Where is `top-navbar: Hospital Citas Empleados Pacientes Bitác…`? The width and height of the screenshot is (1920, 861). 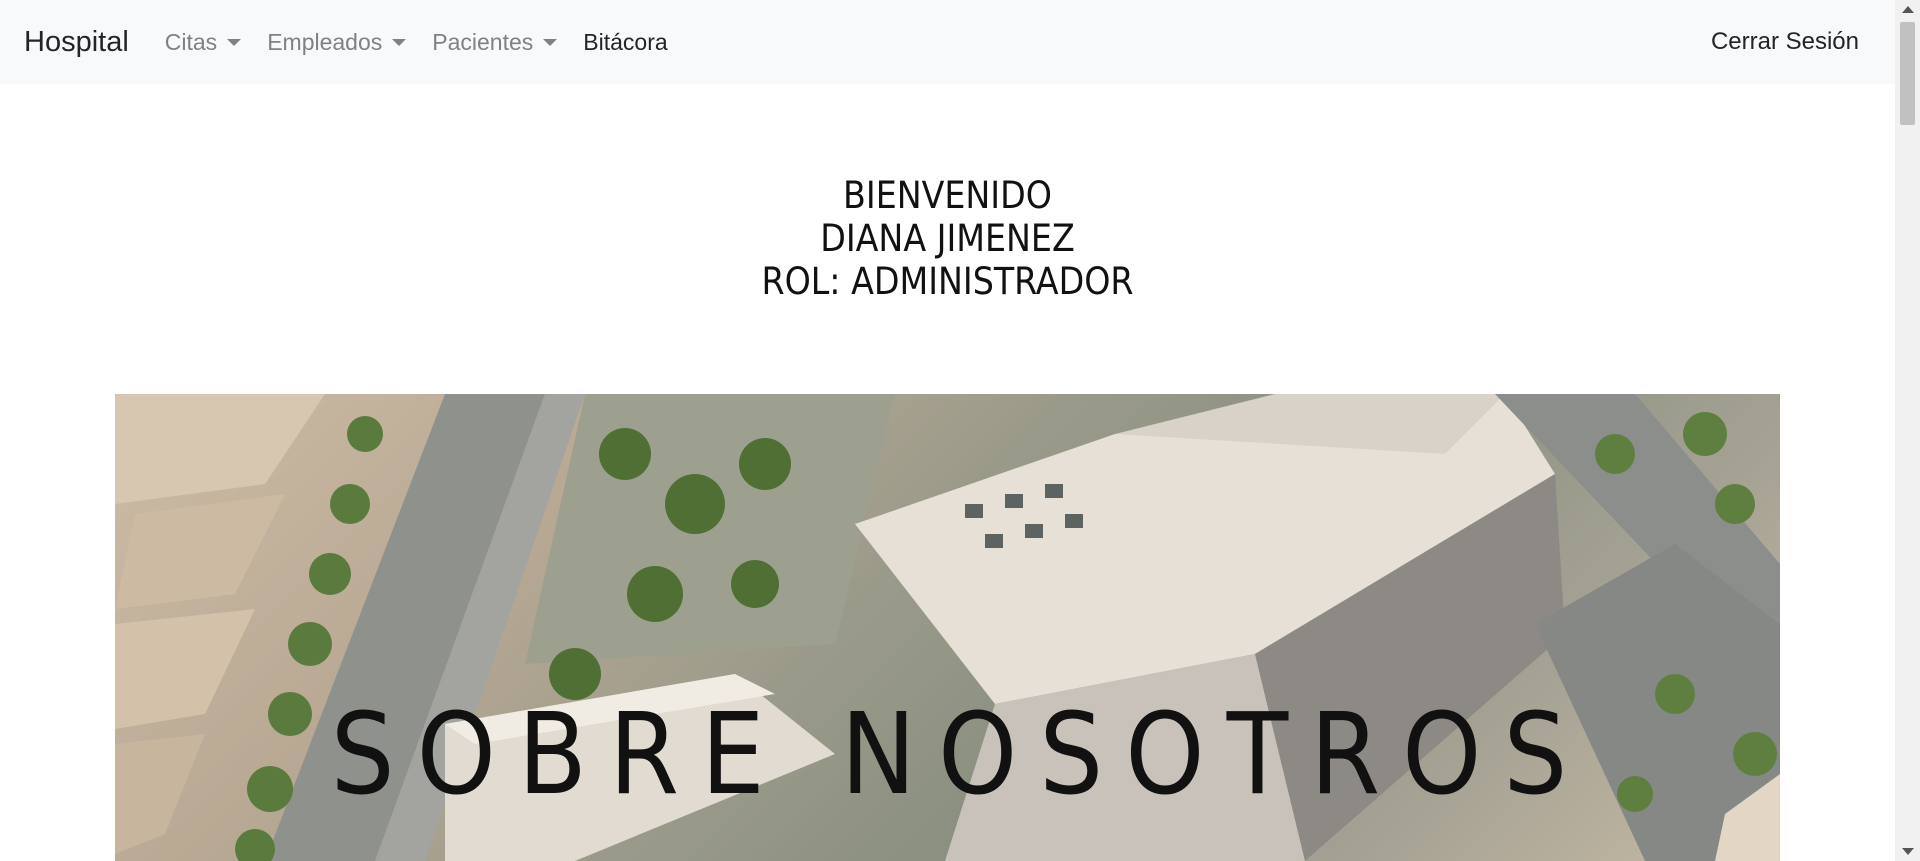
top-navbar: Hospital Citas Empleados Pacientes Bitác… is located at coordinates (947, 42).